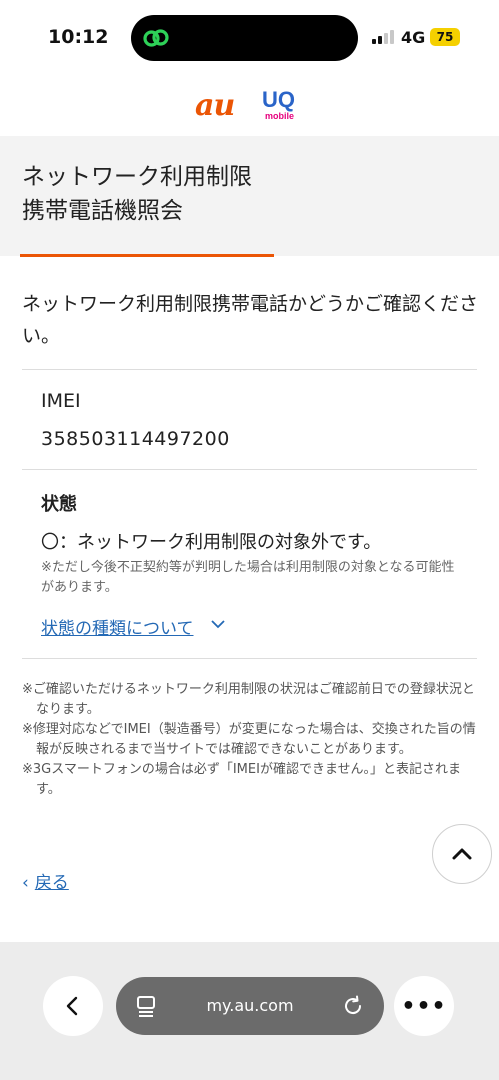  I want to click on scroll-to-top-button, so click(462, 854).